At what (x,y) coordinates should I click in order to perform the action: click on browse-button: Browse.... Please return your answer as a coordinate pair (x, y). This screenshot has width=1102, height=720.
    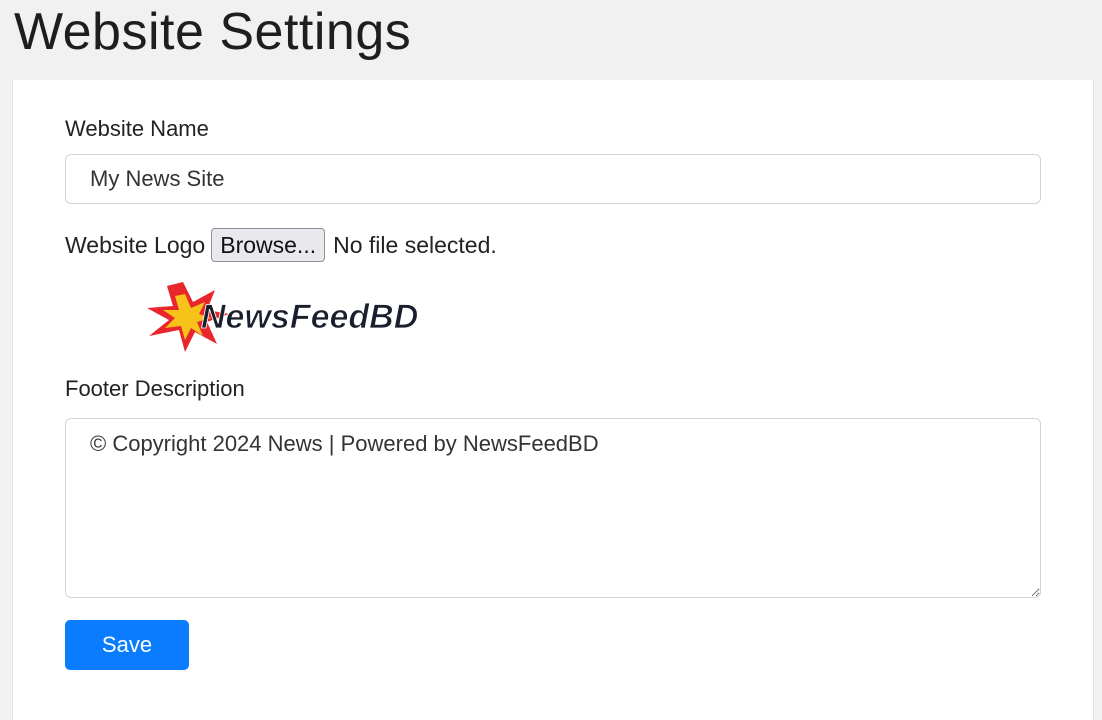
    Looking at the image, I should click on (268, 245).